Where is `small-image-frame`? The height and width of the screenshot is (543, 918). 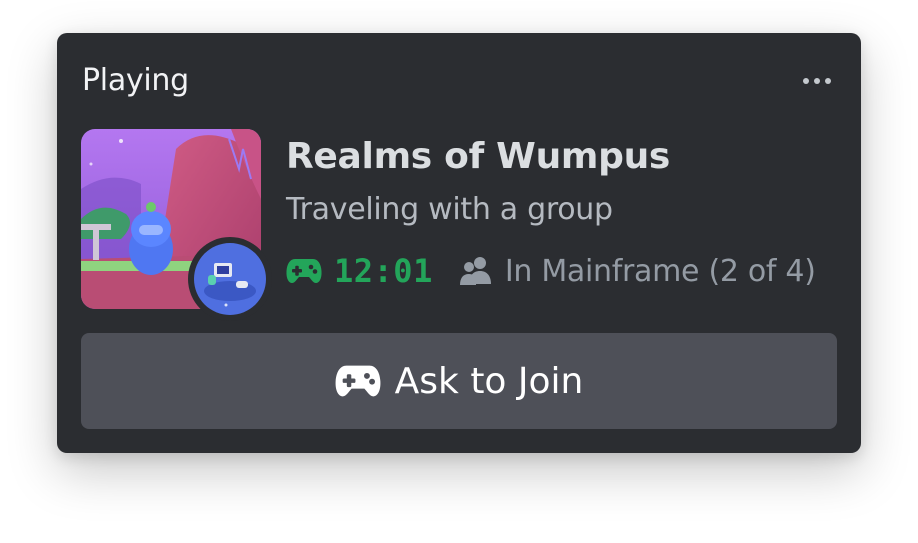 small-image-frame is located at coordinates (230, 279).